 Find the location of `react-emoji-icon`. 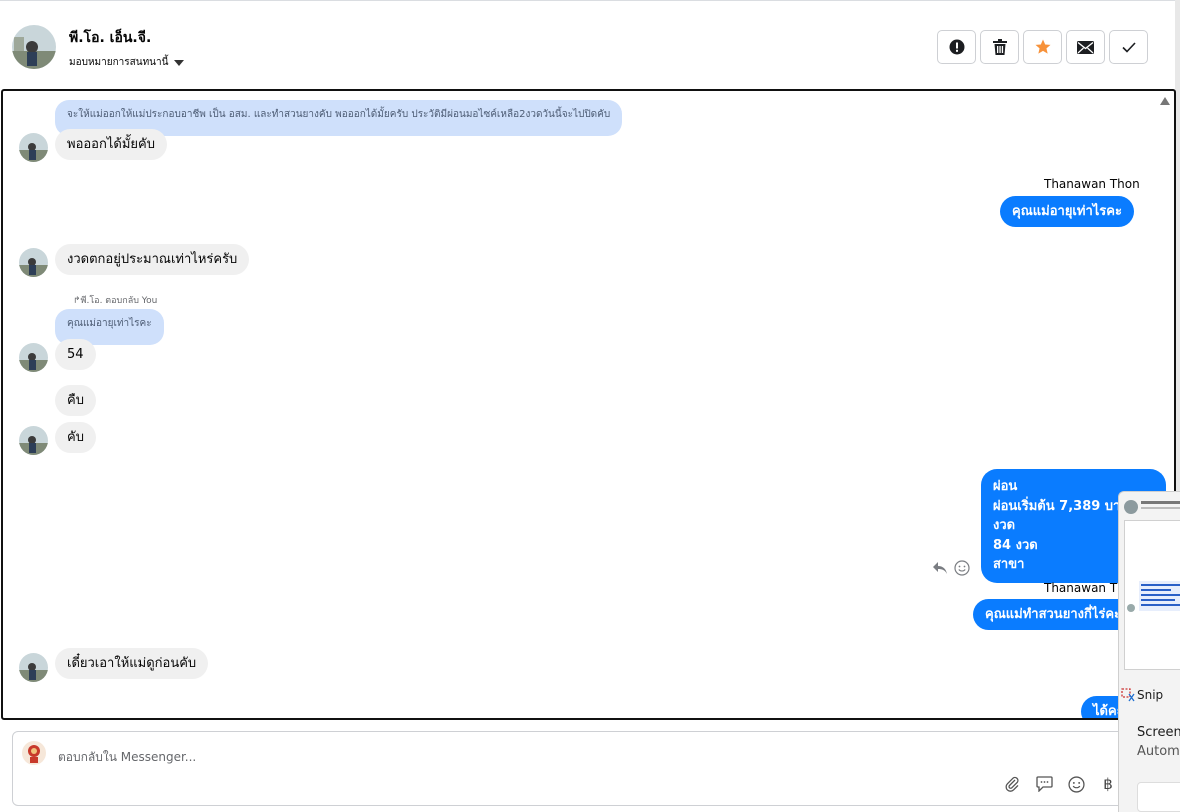

react-emoji-icon is located at coordinates (962, 568).